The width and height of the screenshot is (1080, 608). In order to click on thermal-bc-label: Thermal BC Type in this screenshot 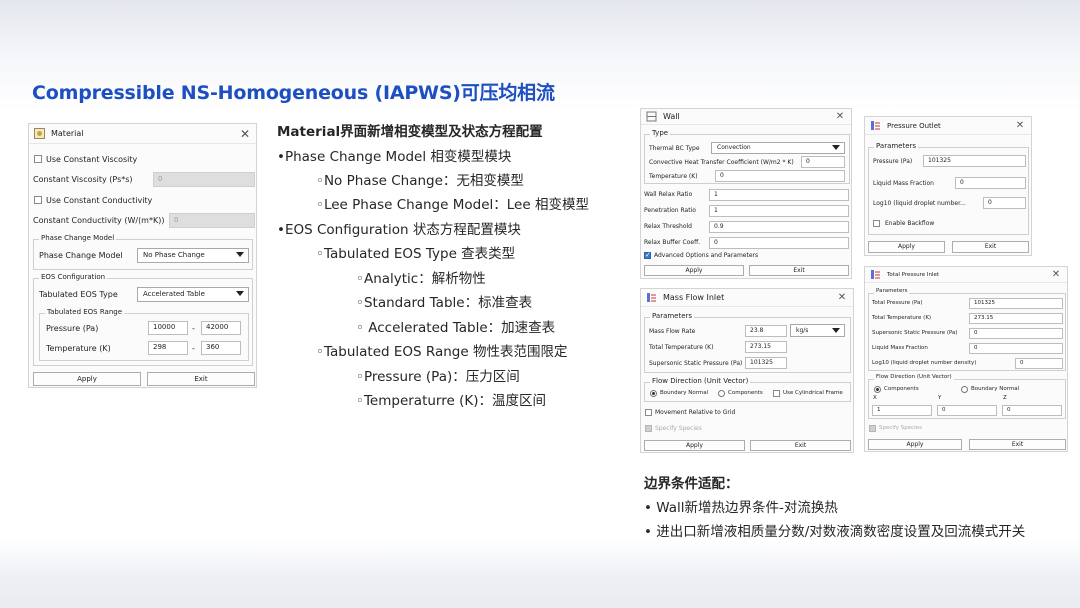, I will do `click(674, 148)`.